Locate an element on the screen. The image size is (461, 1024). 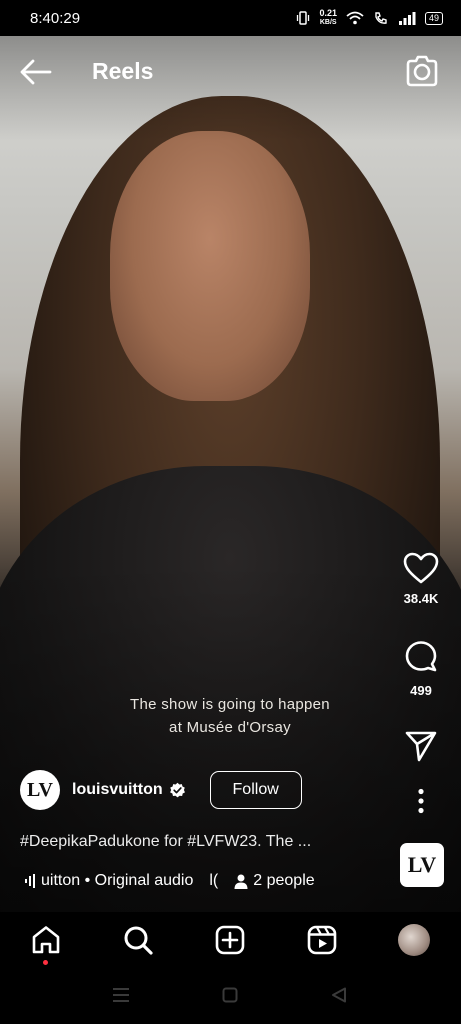
video-subtitle-line: at Musée d'Orsay is located at coordinates (230, 727).